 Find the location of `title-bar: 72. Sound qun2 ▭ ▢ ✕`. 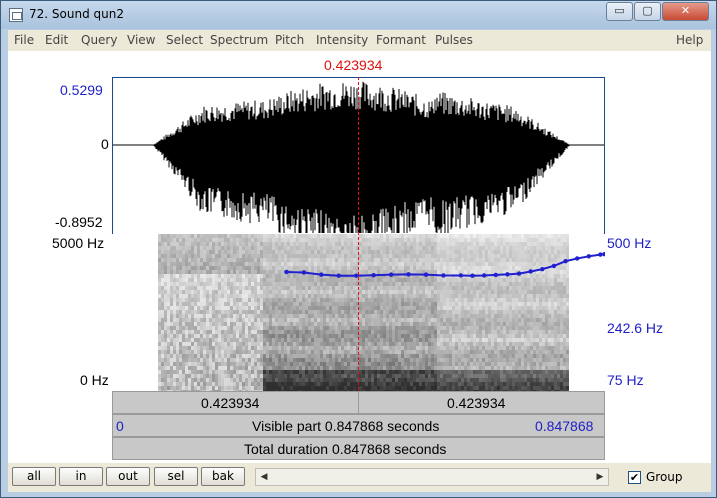

title-bar: 72. Sound qun2 ▭ ▢ ✕ is located at coordinates (358, 15).